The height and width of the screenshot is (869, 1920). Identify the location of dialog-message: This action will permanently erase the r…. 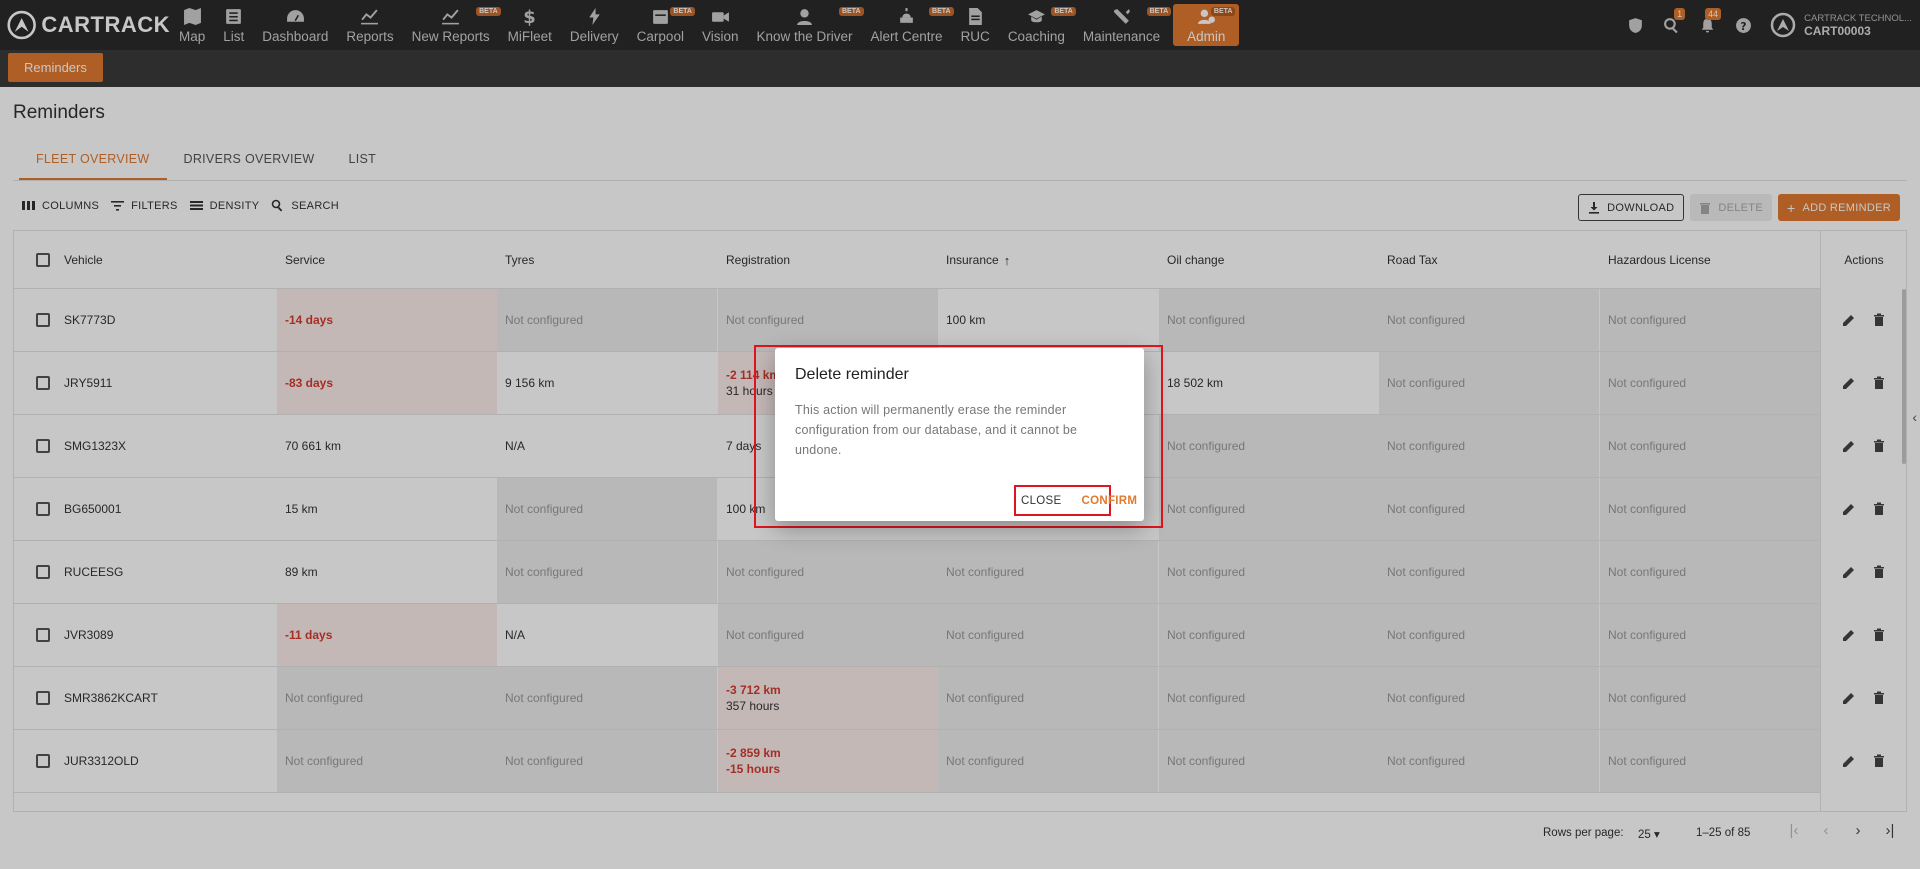
(936, 430).